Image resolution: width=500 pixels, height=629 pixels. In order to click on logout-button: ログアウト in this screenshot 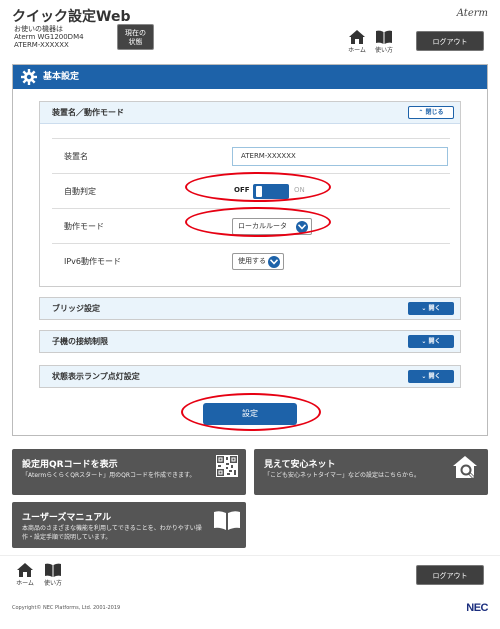, I will do `click(450, 41)`.